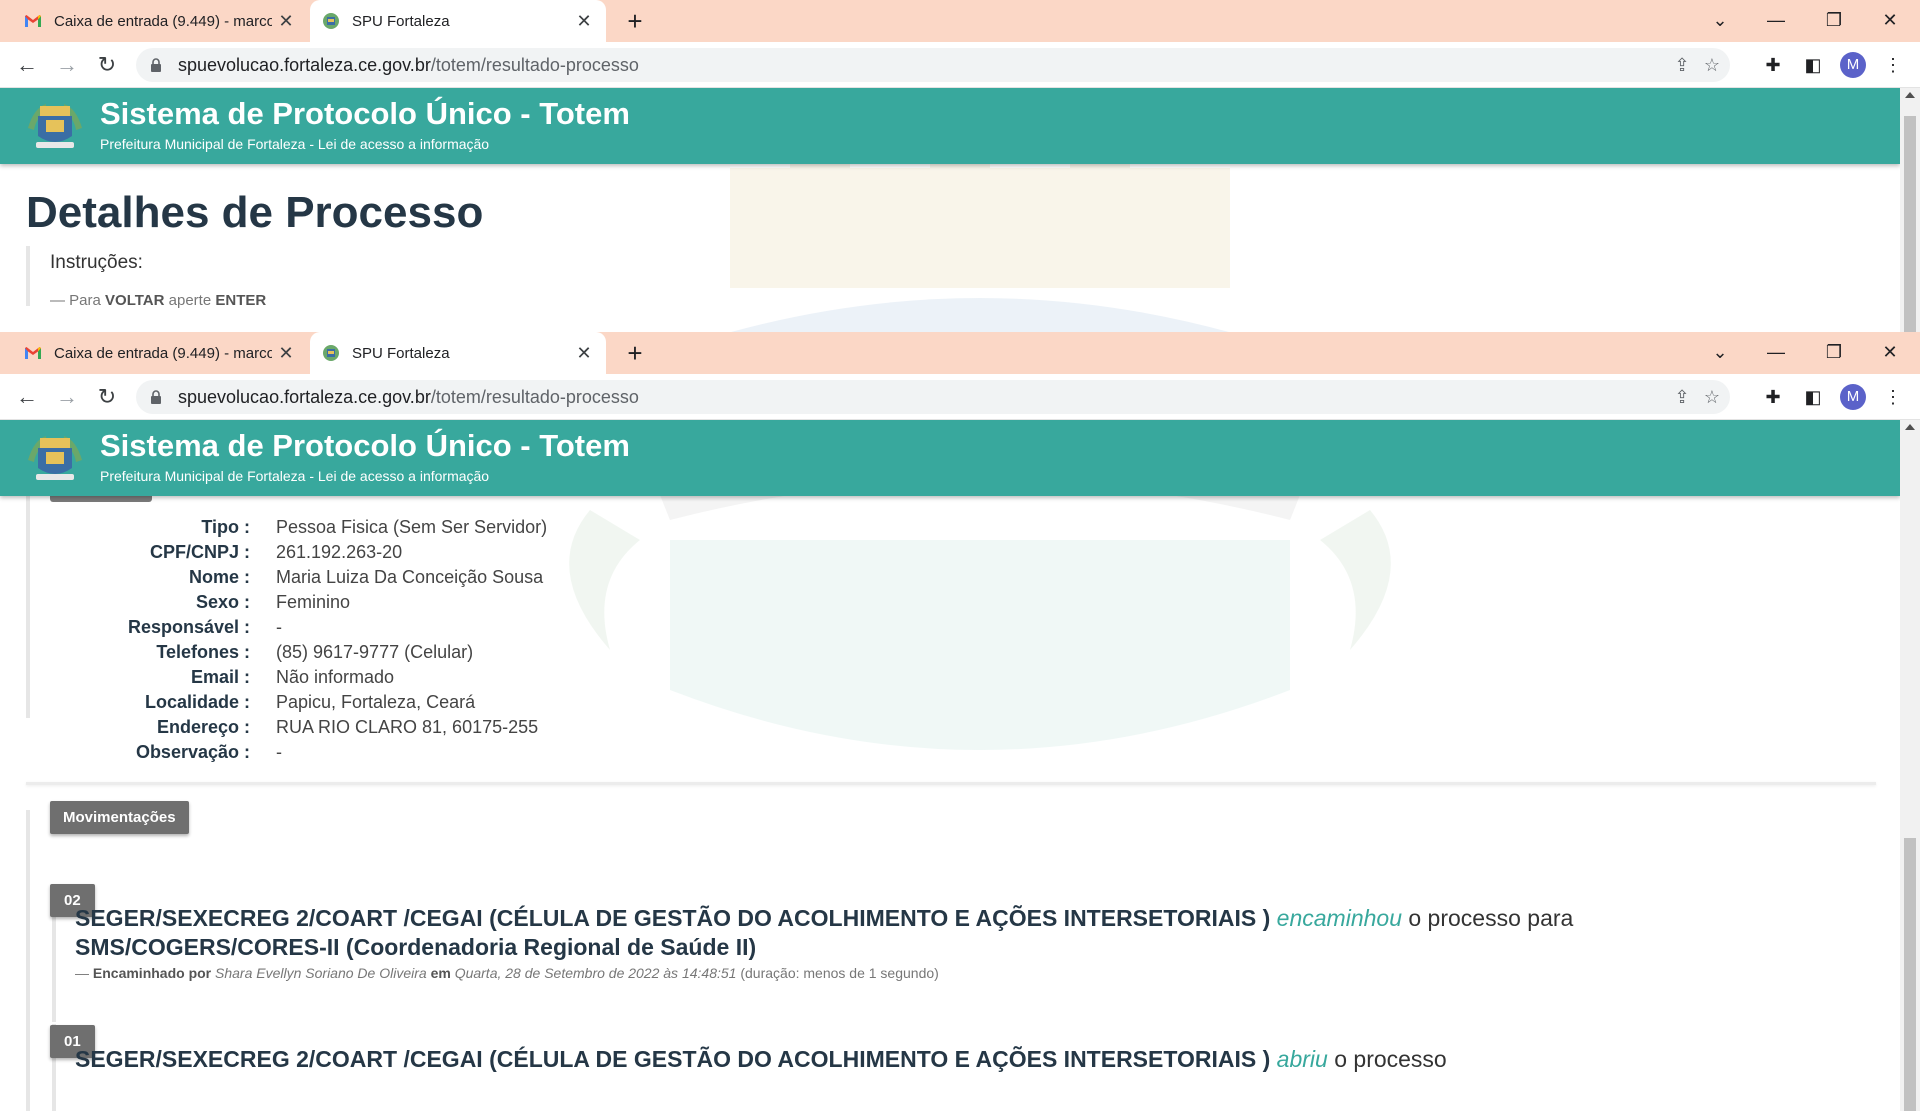  I want to click on field-value: (85) 9617-9777 (Celular), so click(375, 652).